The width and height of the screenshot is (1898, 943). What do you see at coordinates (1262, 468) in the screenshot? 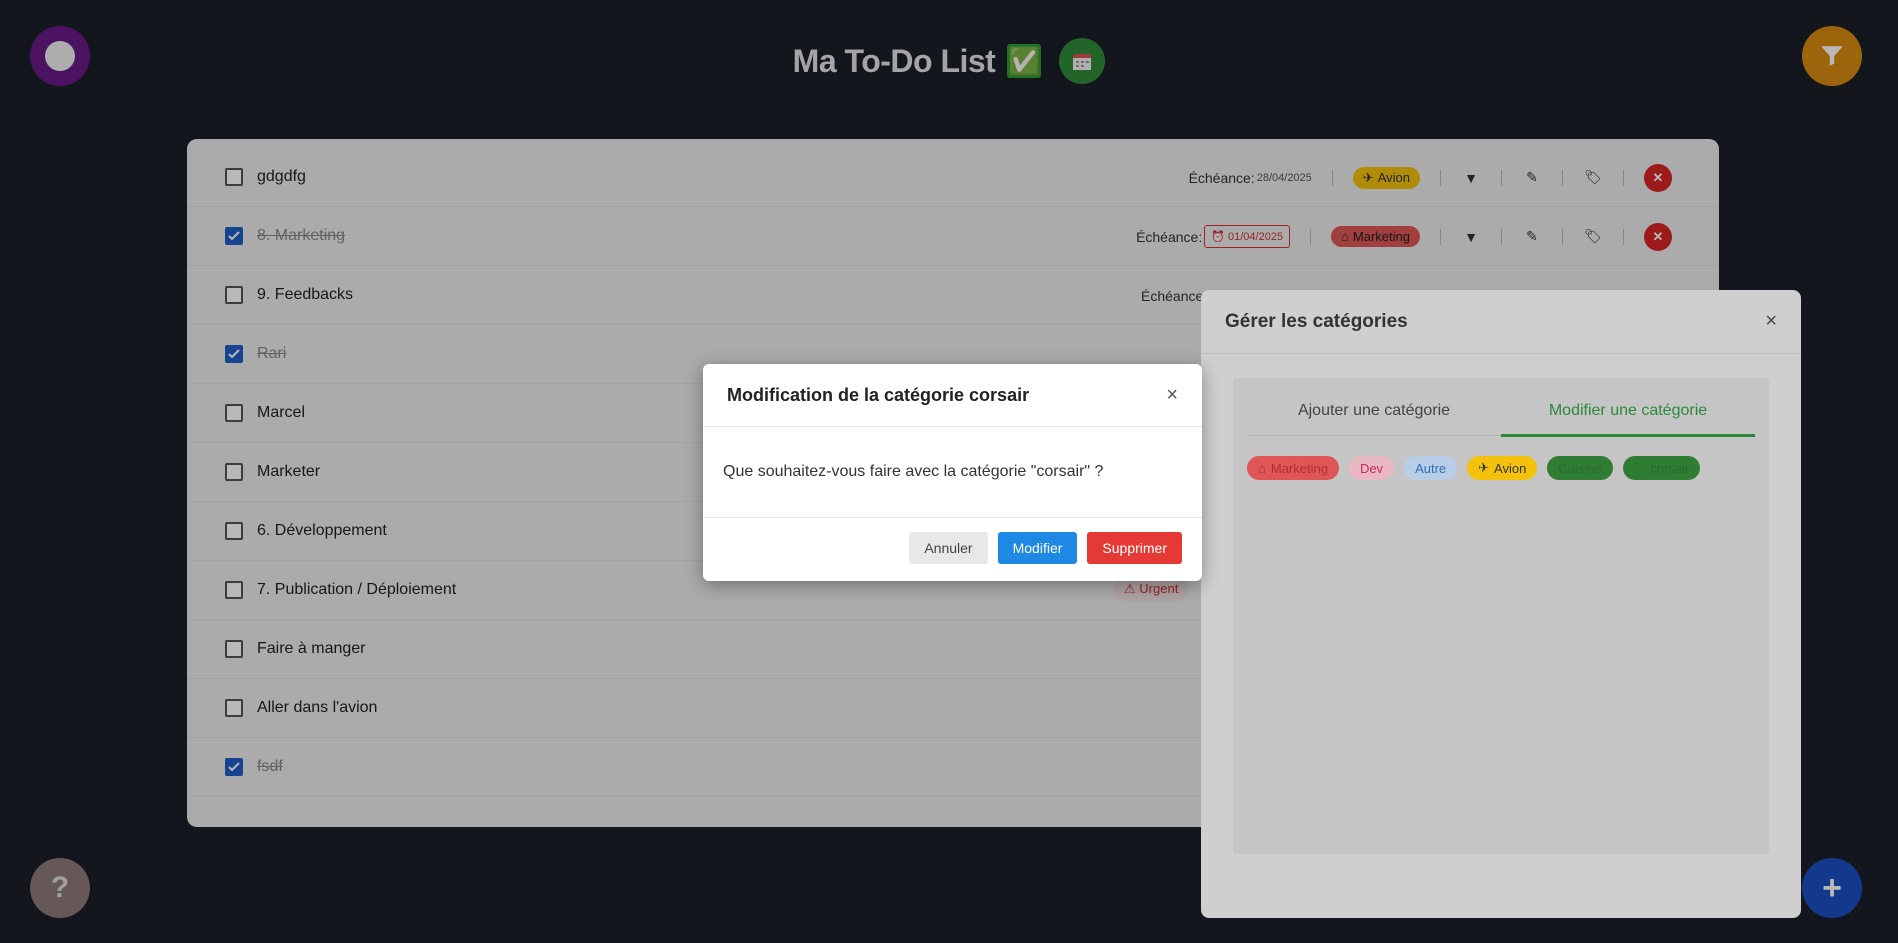
I see `home-icon: ⌂` at bounding box center [1262, 468].